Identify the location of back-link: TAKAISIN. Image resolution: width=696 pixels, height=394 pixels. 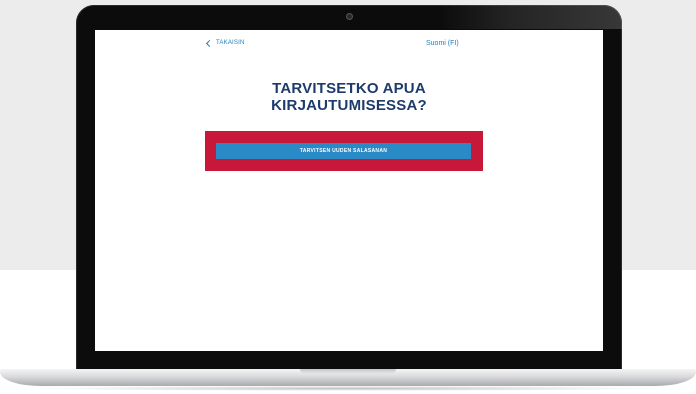
(225, 43).